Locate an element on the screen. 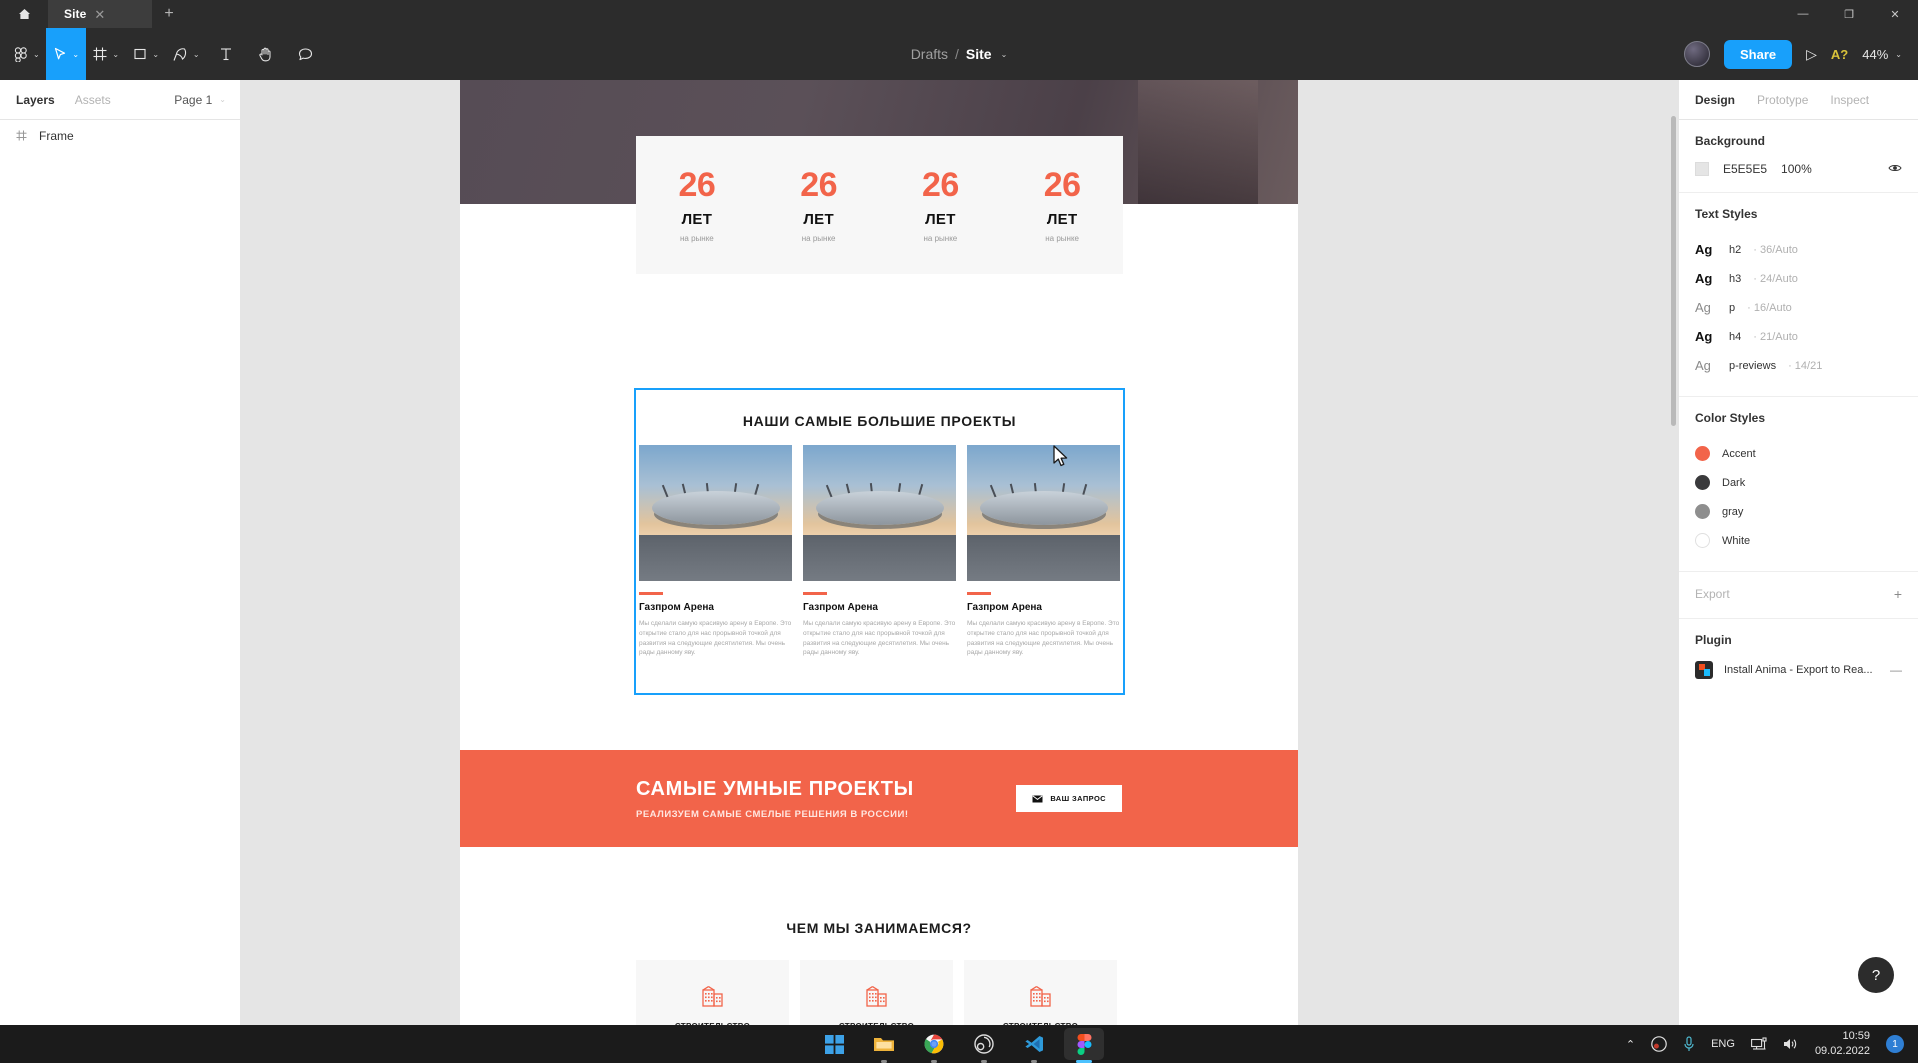  design-panel-tabs: Design Prototype Inspect is located at coordinates (1798, 100).